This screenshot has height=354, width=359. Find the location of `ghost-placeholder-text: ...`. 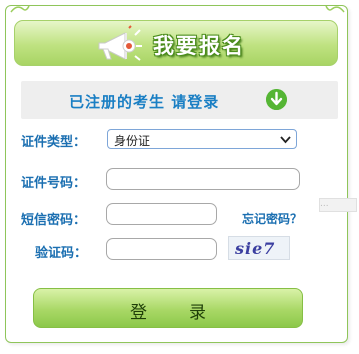

ghost-placeholder-text: ... is located at coordinates (324, 204).